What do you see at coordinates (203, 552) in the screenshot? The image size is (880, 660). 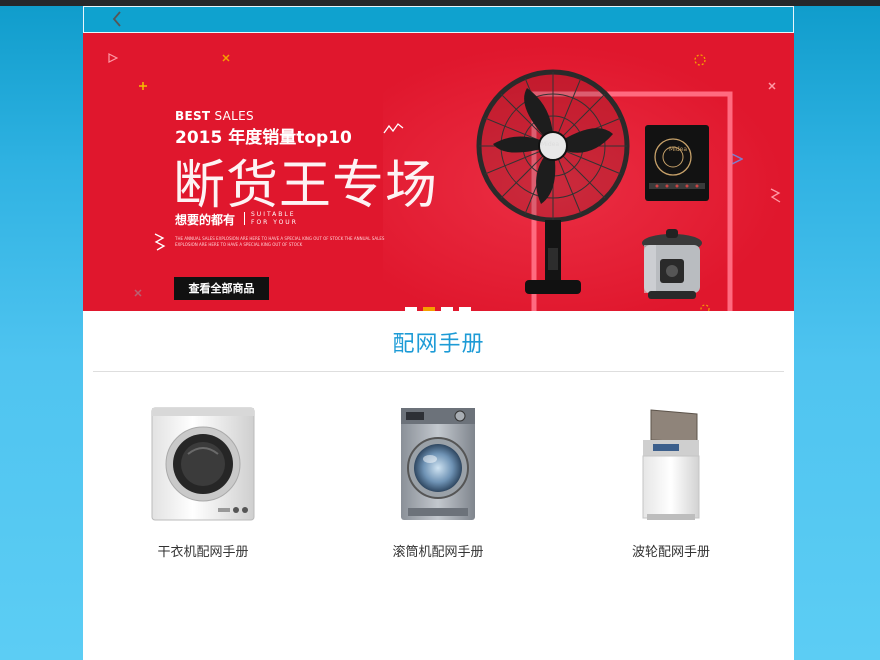 I see `manual-card-label: 干衣机配网手册` at bounding box center [203, 552].